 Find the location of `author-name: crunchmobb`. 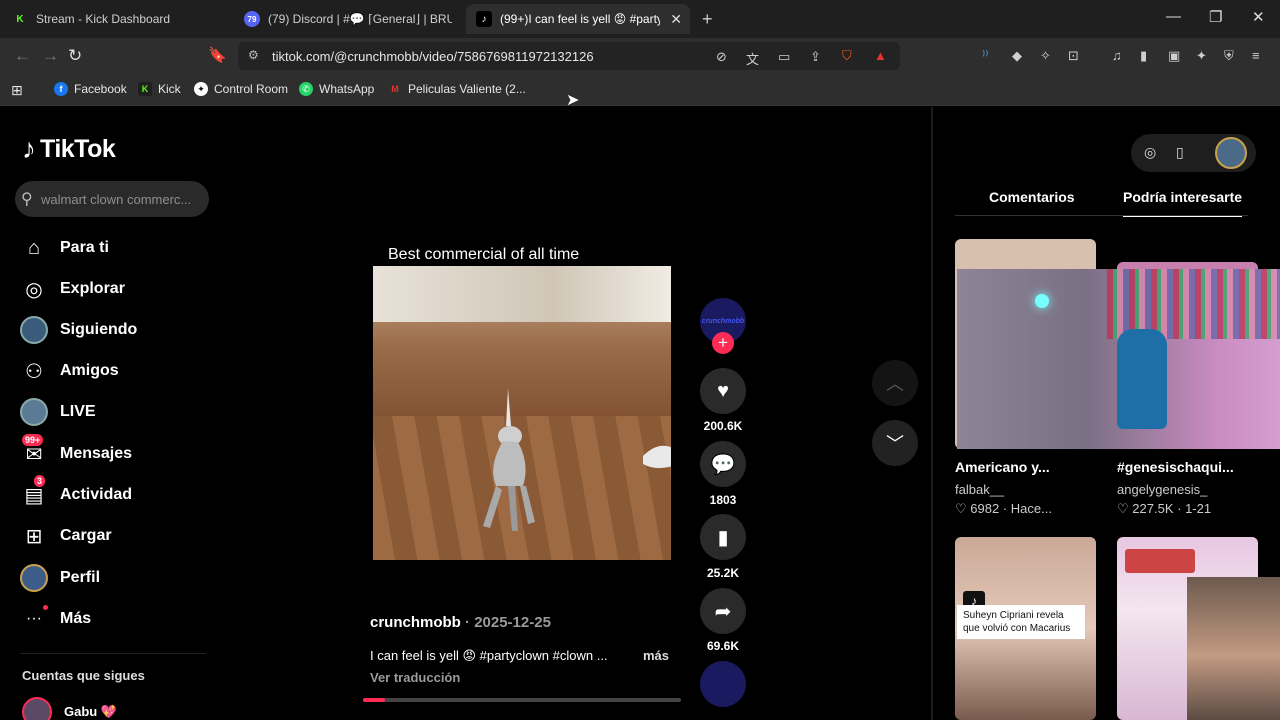

author-name: crunchmobb is located at coordinates (415, 622).